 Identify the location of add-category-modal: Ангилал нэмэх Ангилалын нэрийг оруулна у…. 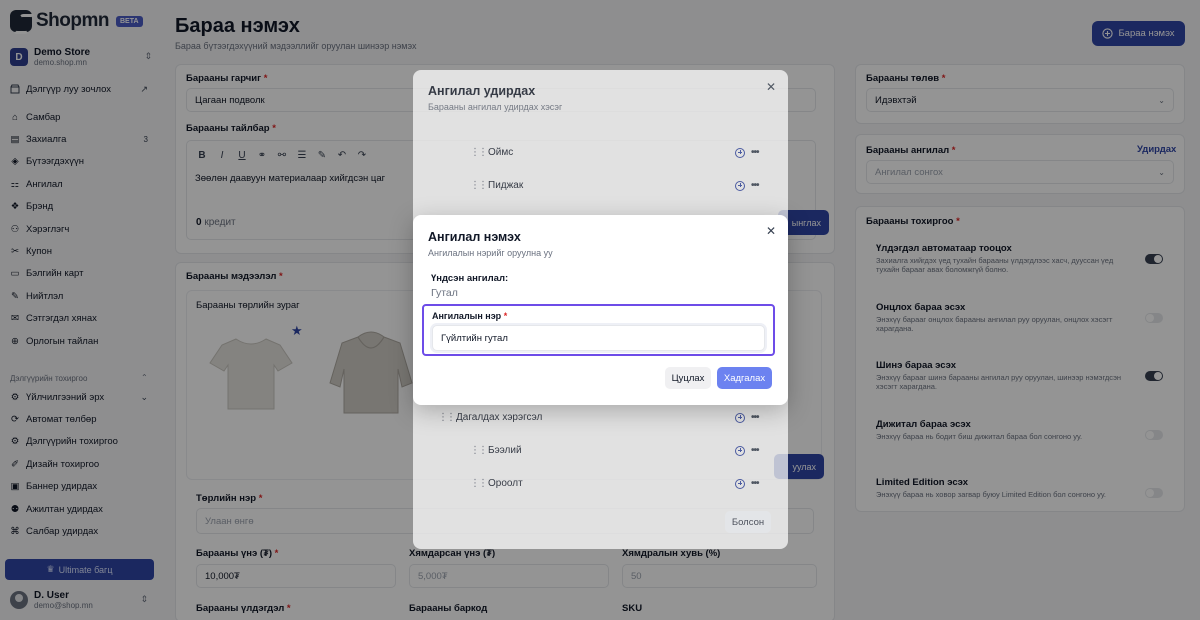
(600, 310).